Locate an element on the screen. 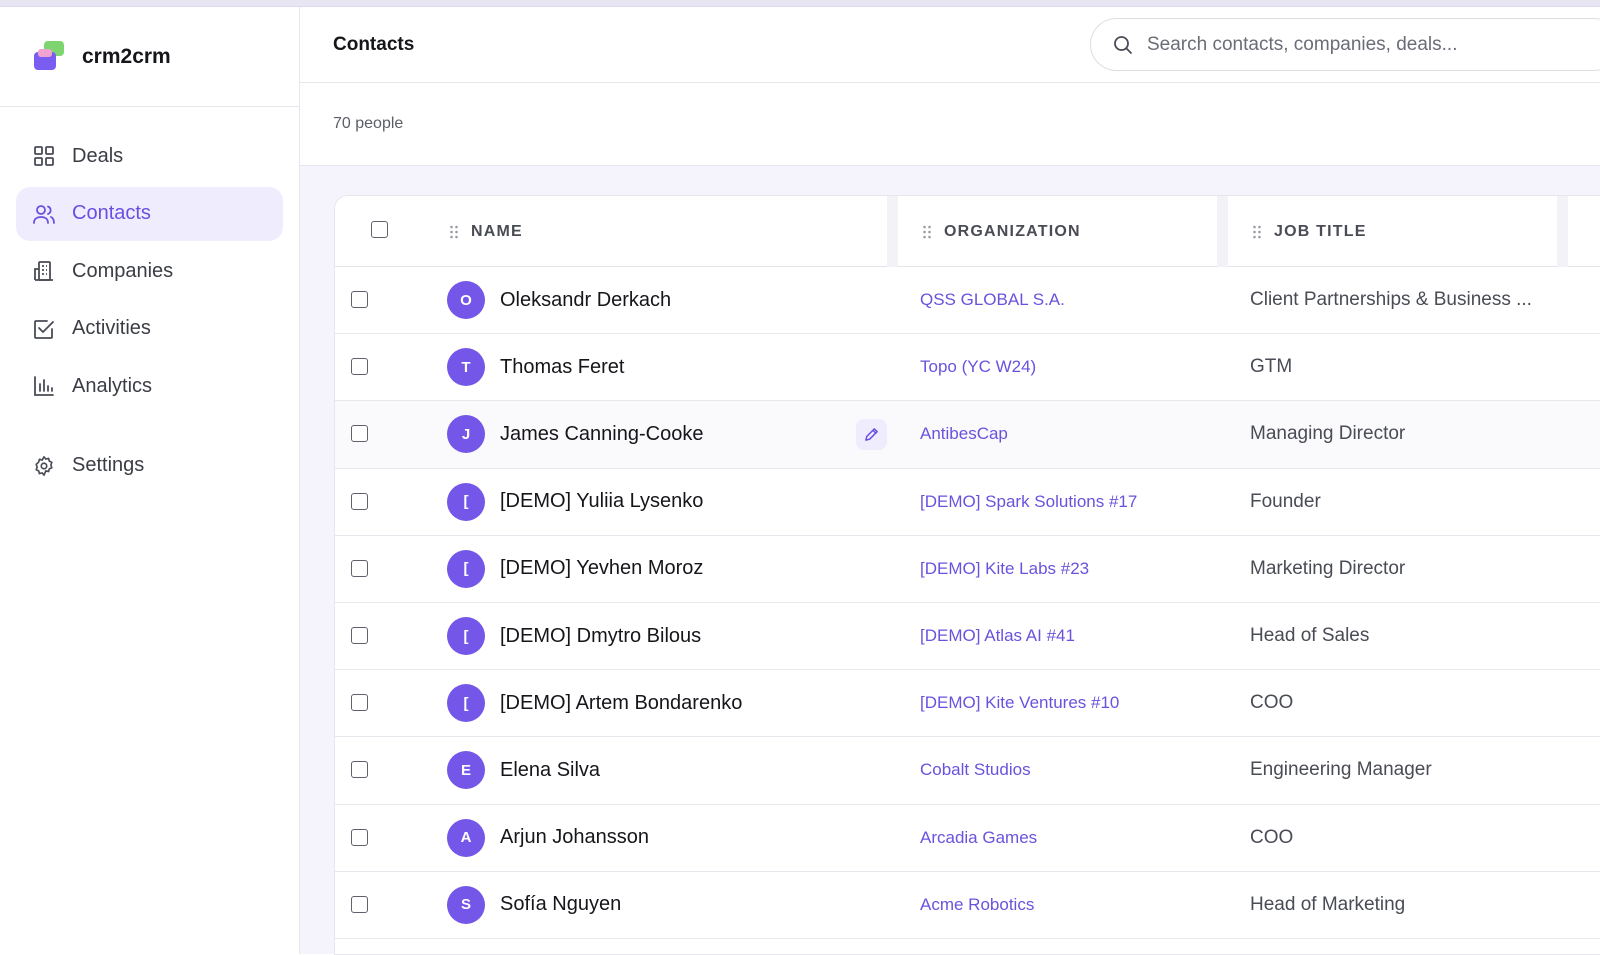  avatar: E is located at coordinates (466, 770).